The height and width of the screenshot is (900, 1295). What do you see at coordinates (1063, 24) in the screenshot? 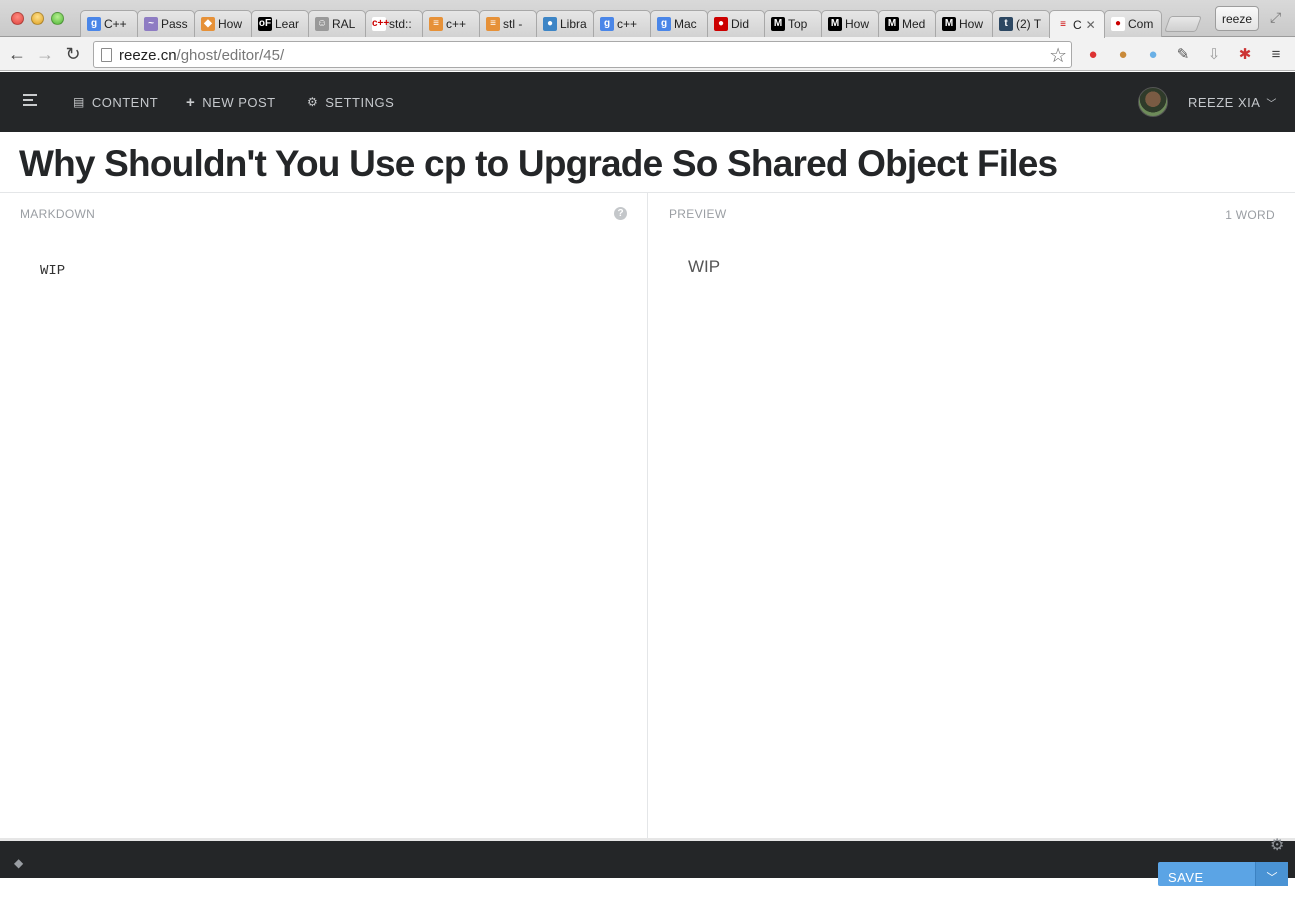
I see `ghost-icon: ≡` at bounding box center [1063, 24].